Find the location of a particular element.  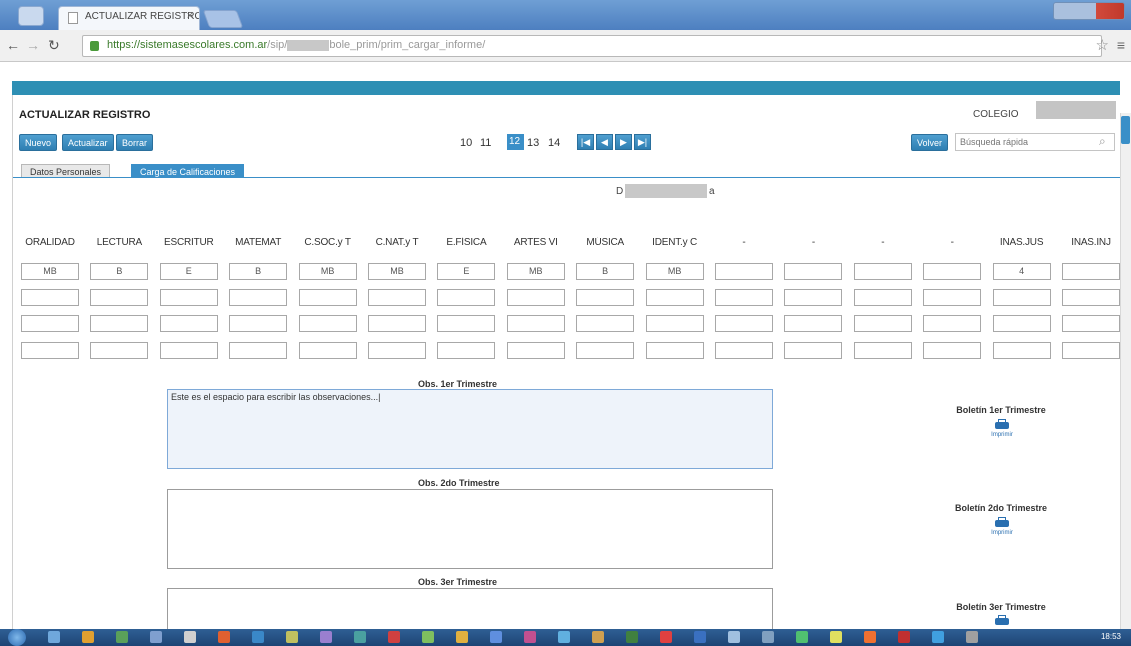

volver-button: Volver is located at coordinates (930, 142).